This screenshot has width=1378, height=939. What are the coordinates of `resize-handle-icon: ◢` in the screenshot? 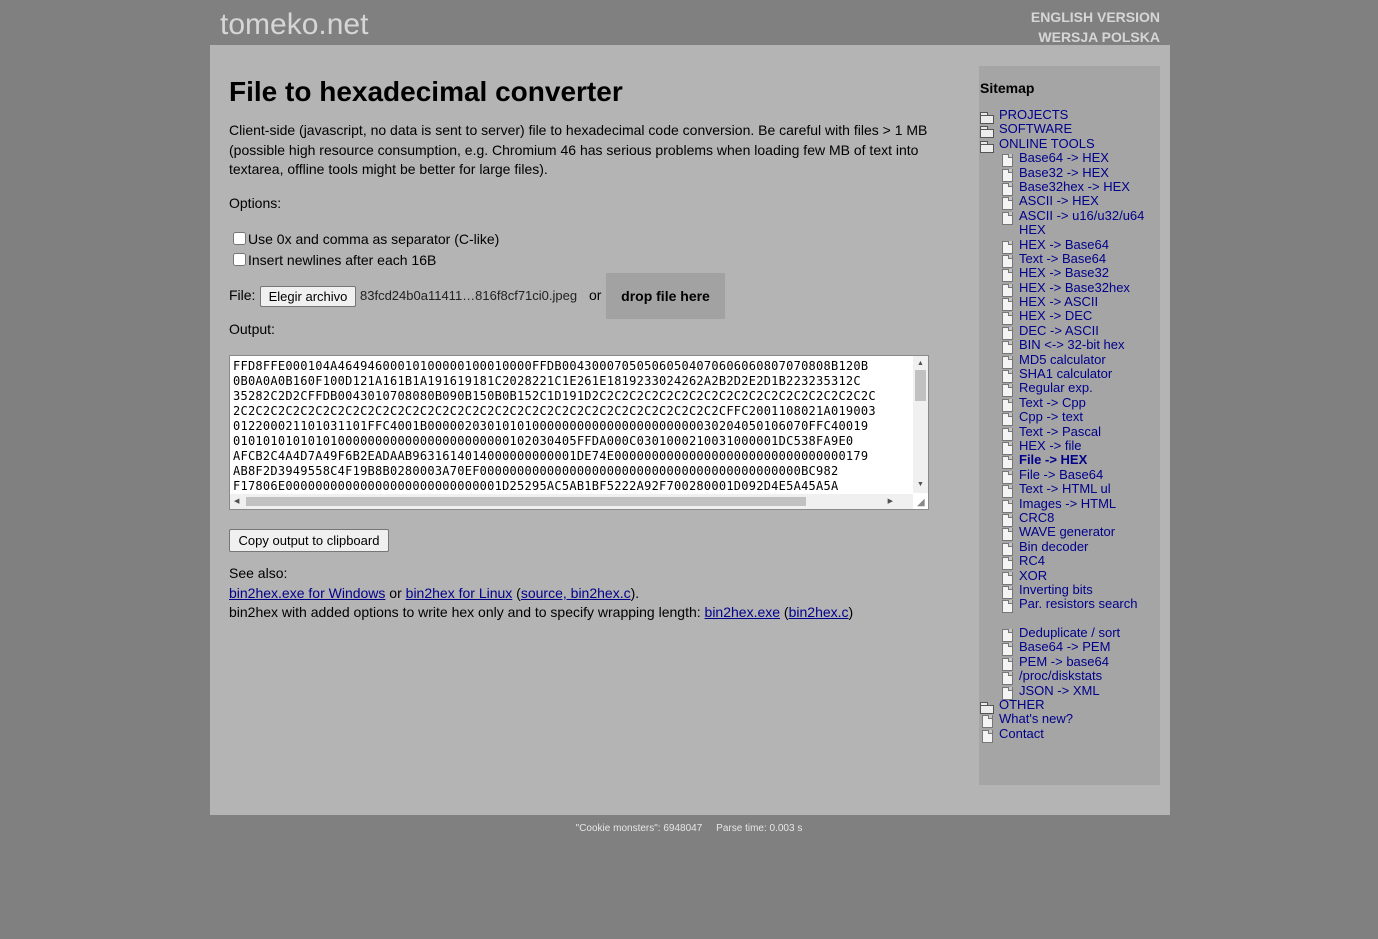 It's located at (922, 503).